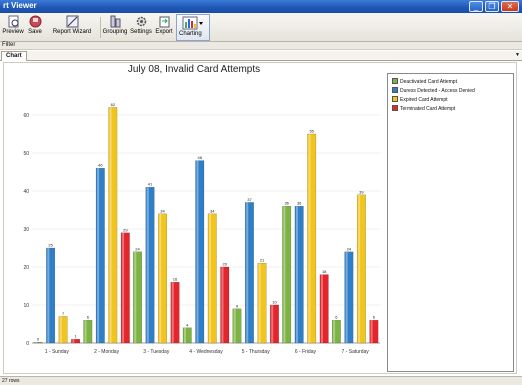 The height and width of the screenshot is (385, 522). I want to click on x-tick-label: 7 - Saturday, so click(356, 352).